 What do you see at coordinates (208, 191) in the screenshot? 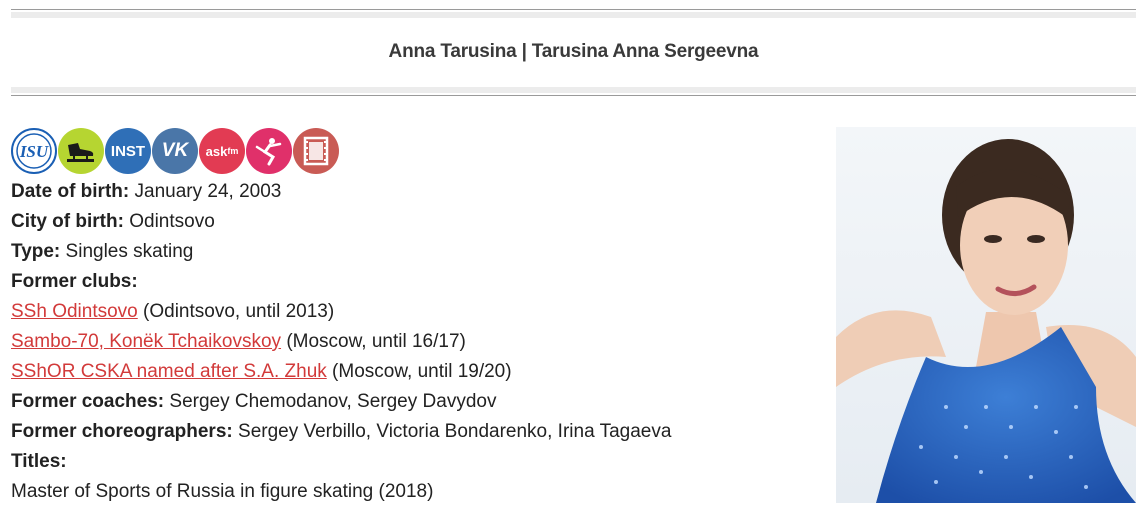
I see `dob-value: January 24, 2003` at bounding box center [208, 191].